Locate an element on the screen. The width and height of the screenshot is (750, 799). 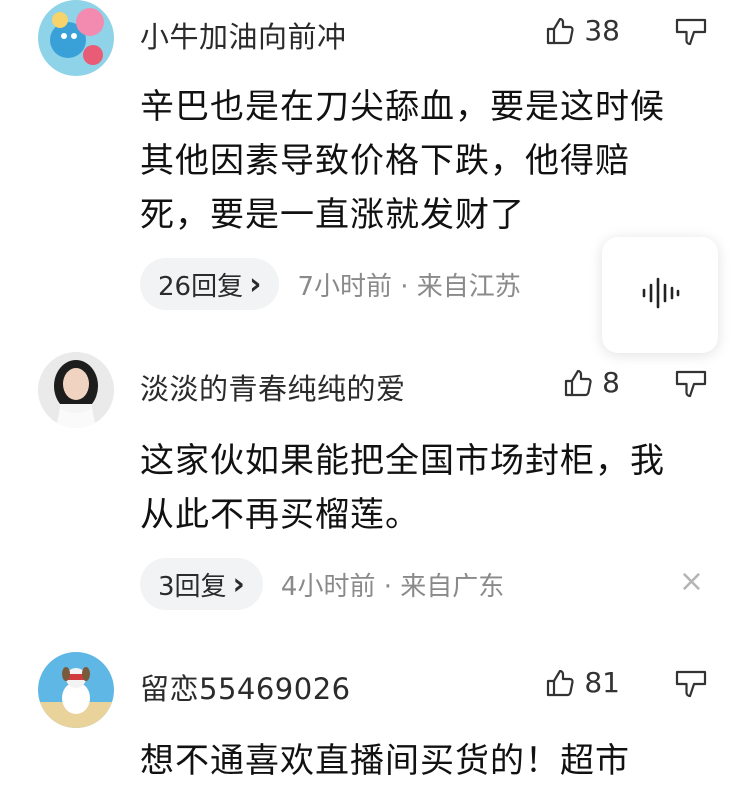
like-count: 8 is located at coordinates (611, 382).